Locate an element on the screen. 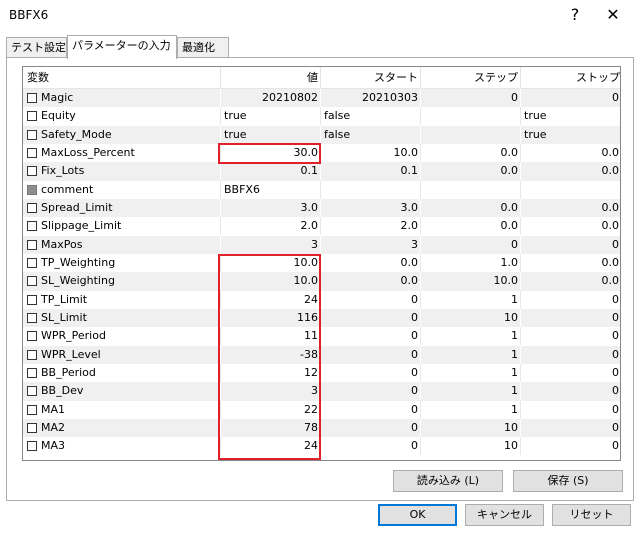 The width and height of the screenshot is (640, 535). tab-test-settings: テスト設定 is located at coordinates (36, 47).